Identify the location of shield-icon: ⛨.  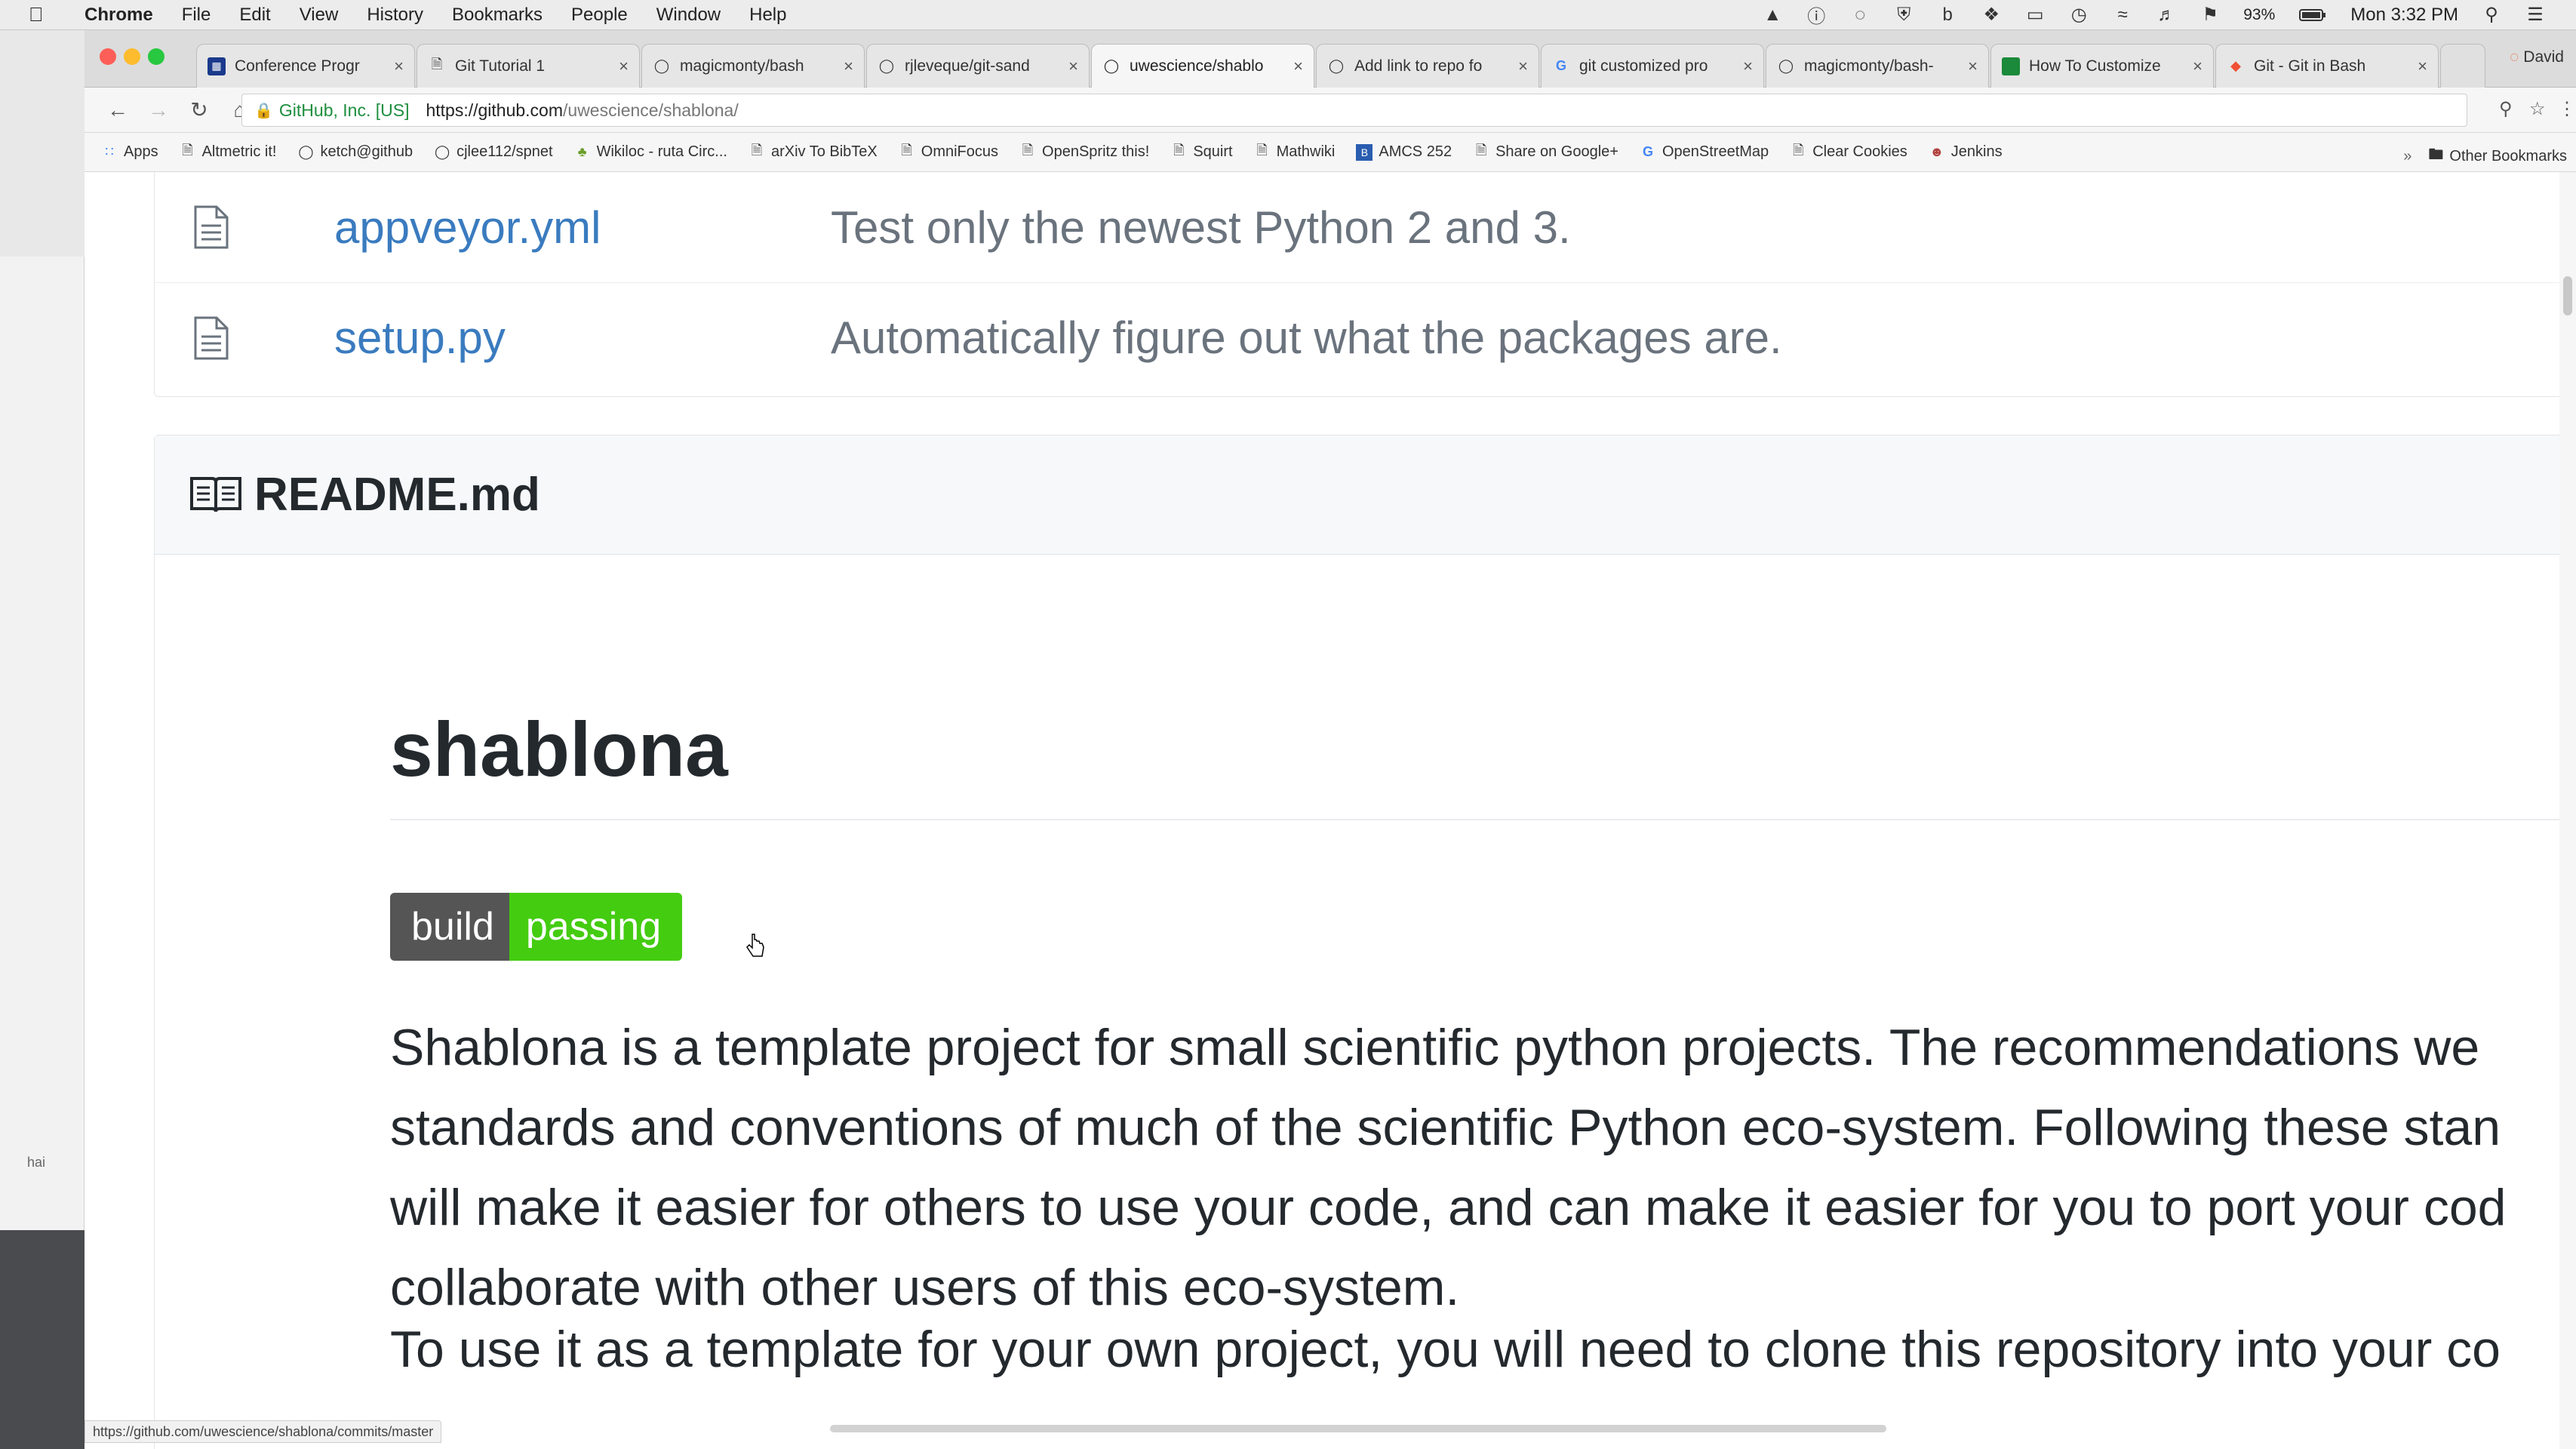
(1903, 15).